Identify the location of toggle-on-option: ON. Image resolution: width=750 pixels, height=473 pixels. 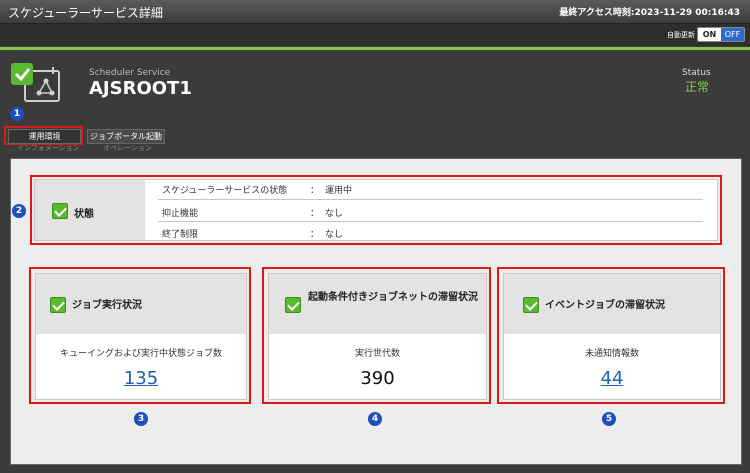
(709, 34).